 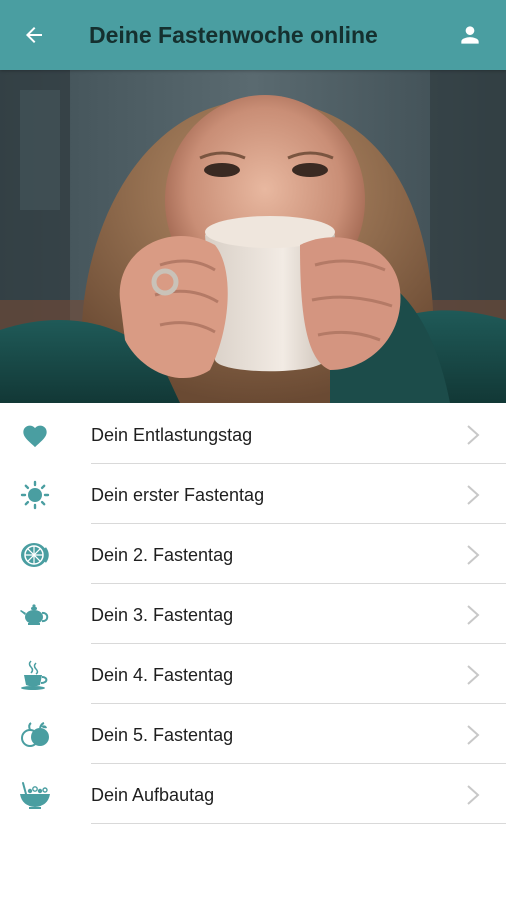 What do you see at coordinates (253, 674) in the screenshot?
I see `list-item-fastentag-4: Dein 4. Fastentag` at bounding box center [253, 674].